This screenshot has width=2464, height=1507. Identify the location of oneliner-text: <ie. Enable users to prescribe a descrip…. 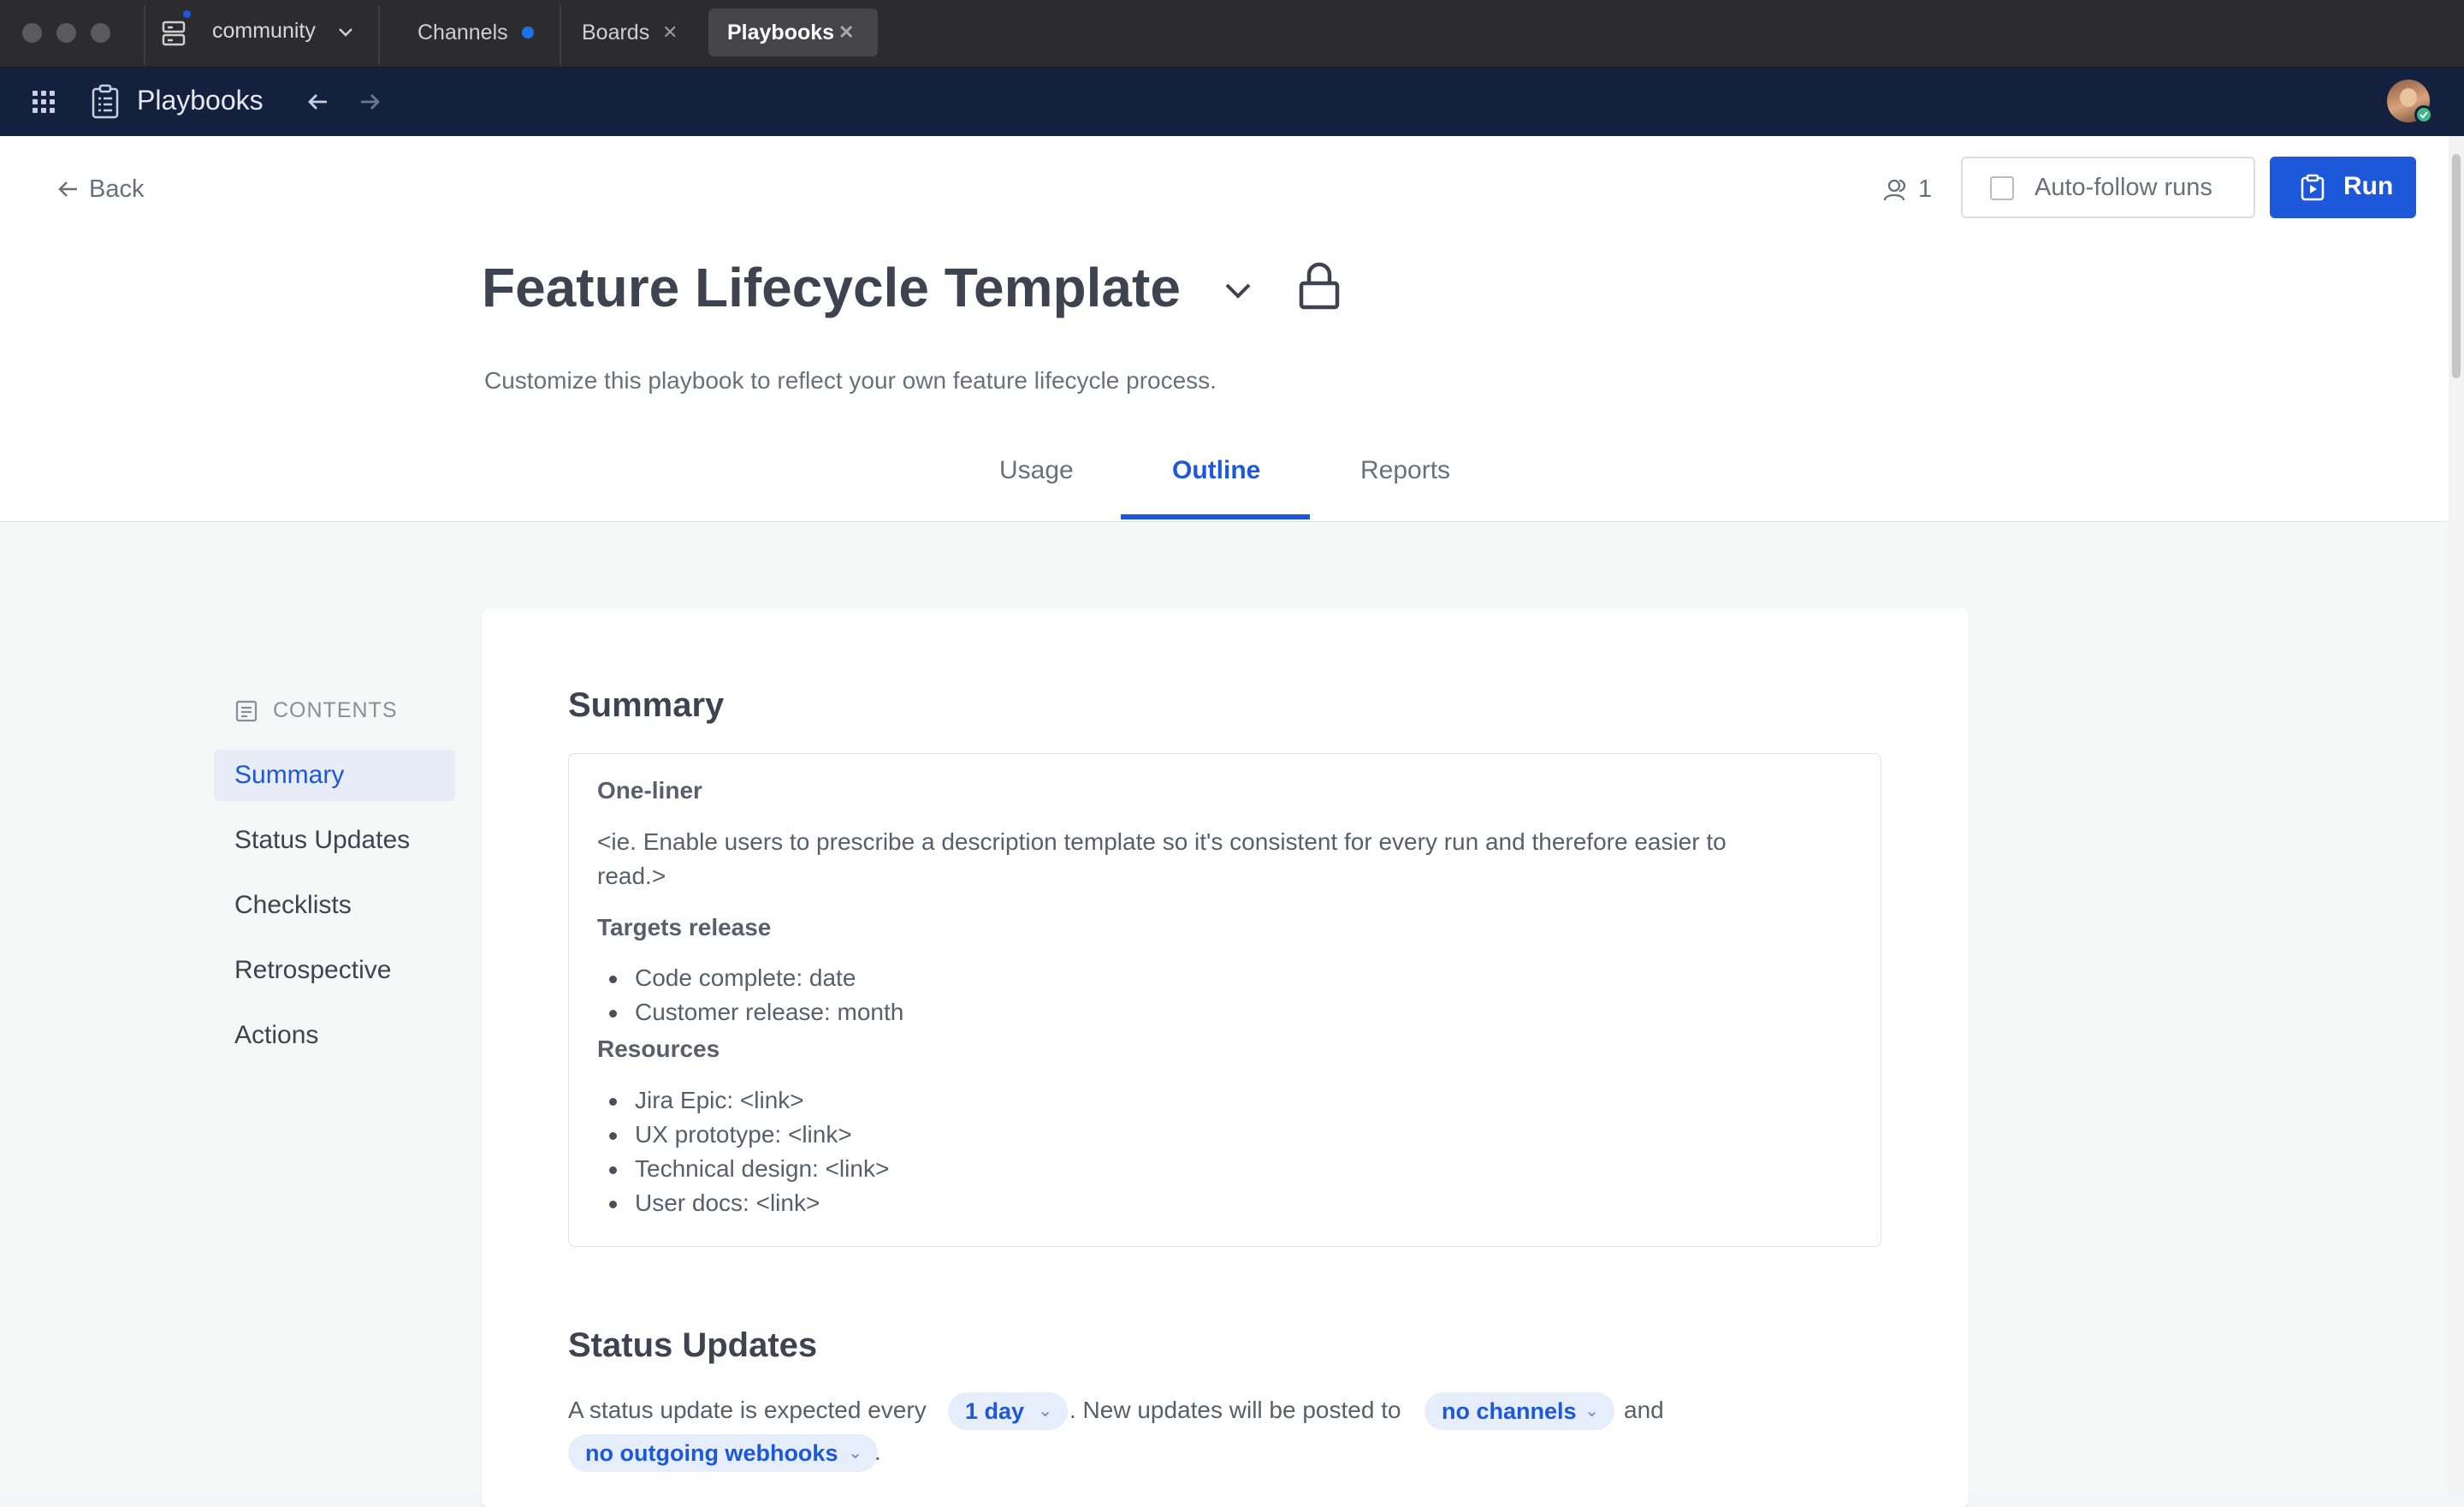
(1162, 841).